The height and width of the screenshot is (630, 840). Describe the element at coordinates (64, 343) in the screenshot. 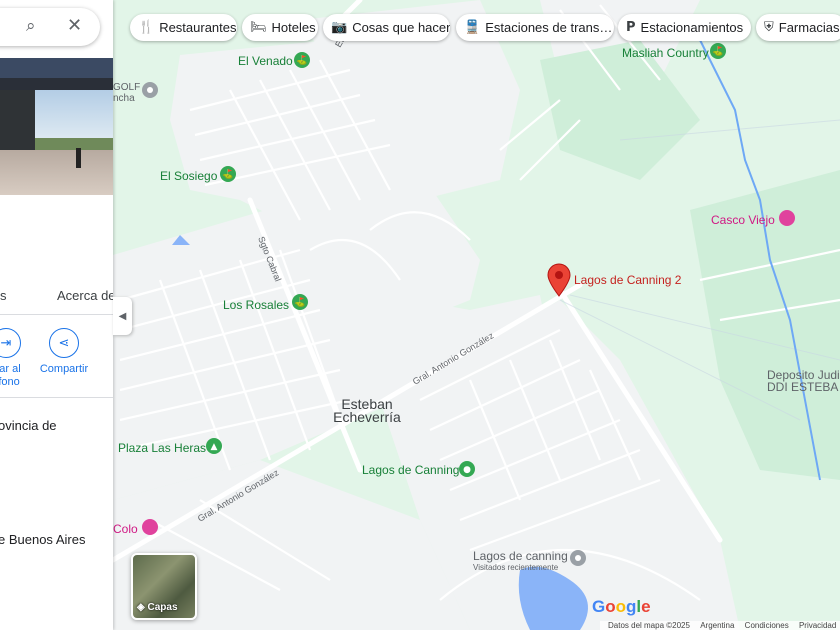

I see `share-icon: ⋖` at that location.